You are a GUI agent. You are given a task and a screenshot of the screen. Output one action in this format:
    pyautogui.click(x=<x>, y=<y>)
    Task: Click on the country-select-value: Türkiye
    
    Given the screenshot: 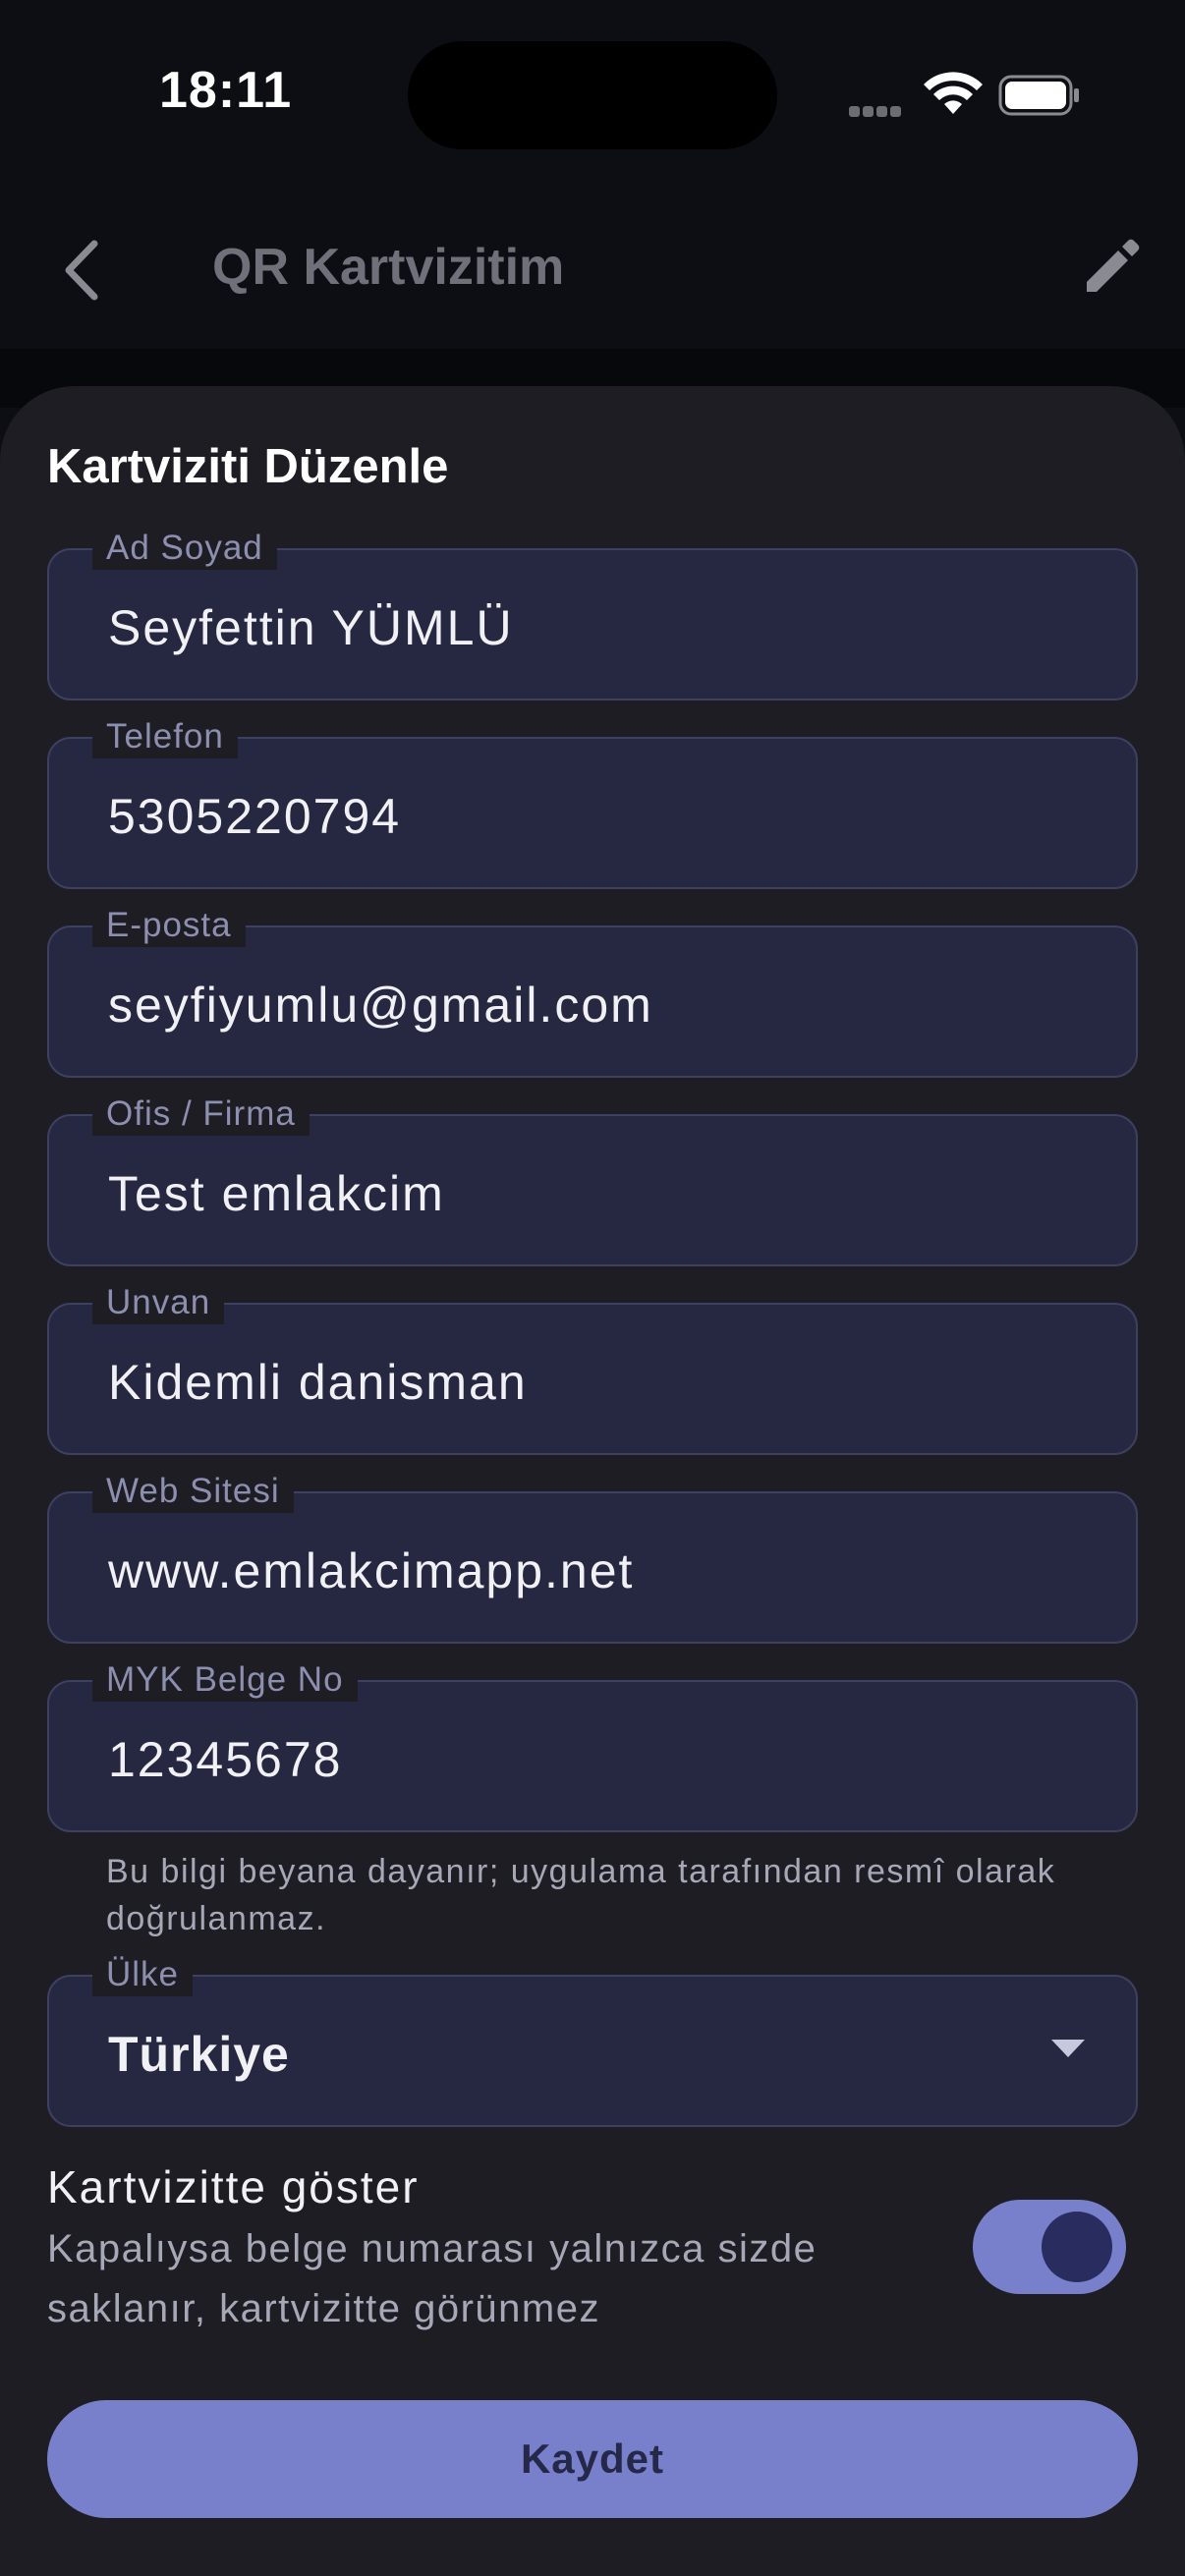 What is the action you would take?
    pyautogui.click(x=199, y=2054)
    